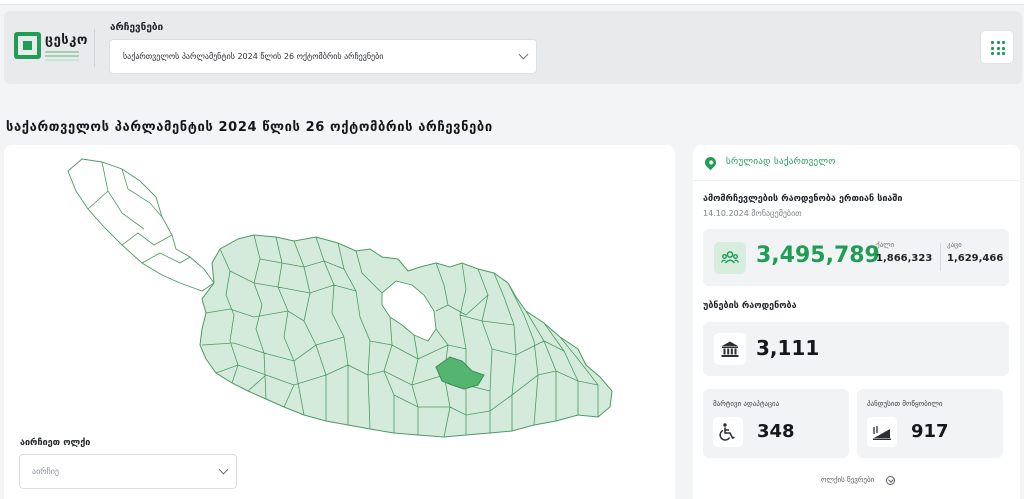 The height and width of the screenshot is (499, 1024). I want to click on precincts-title: უბნების რაოდენობა, so click(750, 306).